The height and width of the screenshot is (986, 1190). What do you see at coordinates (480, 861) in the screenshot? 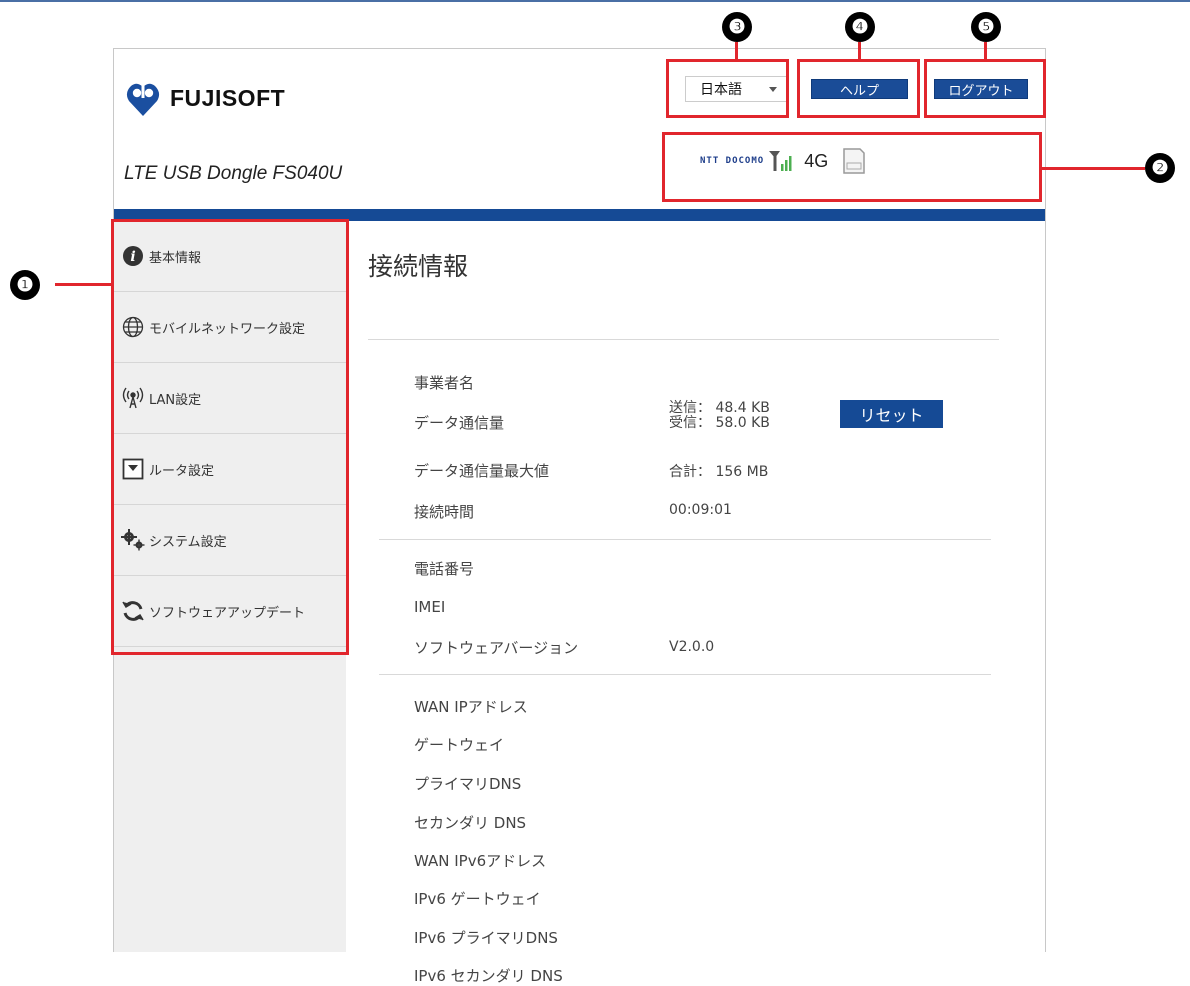
I see `wan-ipv6-label: WAN IPv6アドレス` at bounding box center [480, 861].